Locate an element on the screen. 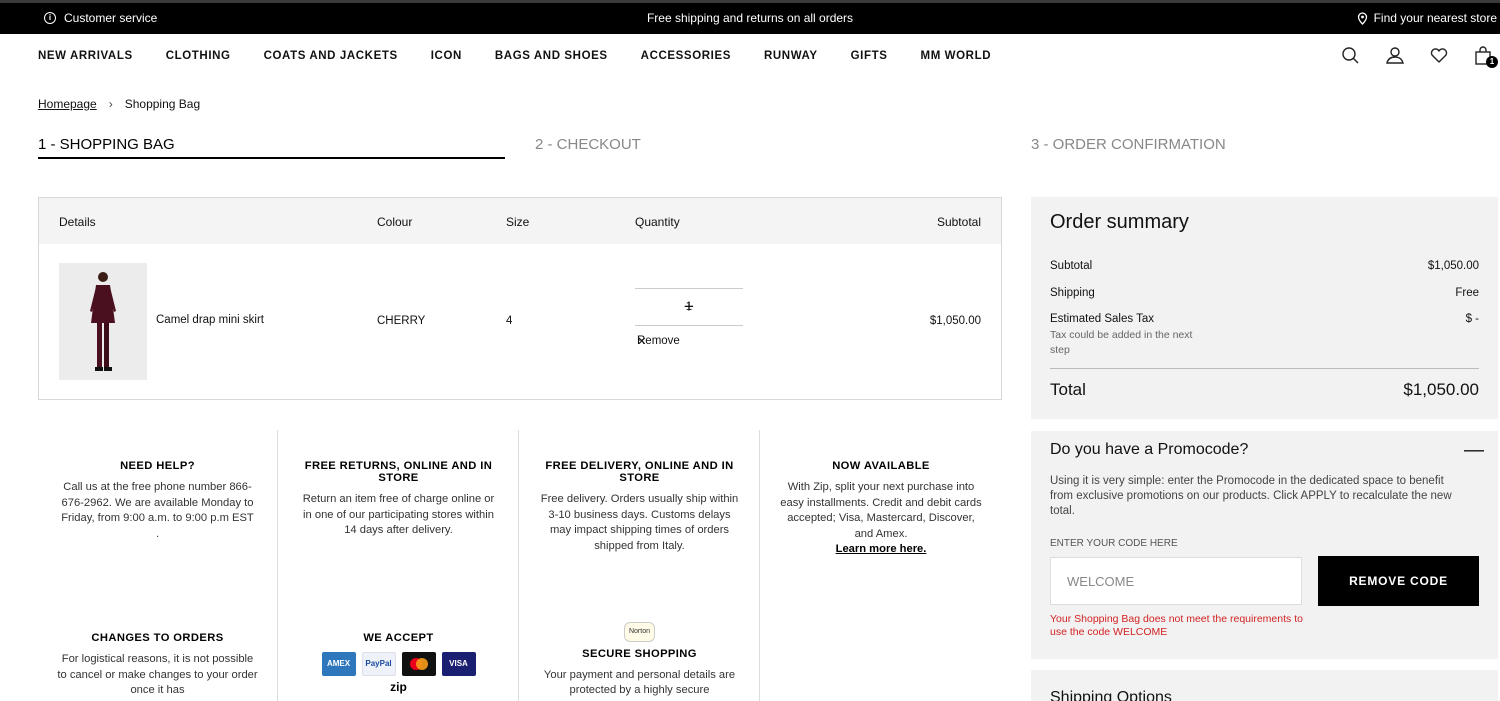 This screenshot has width=1500, height=701. step-shopping-bag: 1 - SHOPPING BAG is located at coordinates (271, 147).